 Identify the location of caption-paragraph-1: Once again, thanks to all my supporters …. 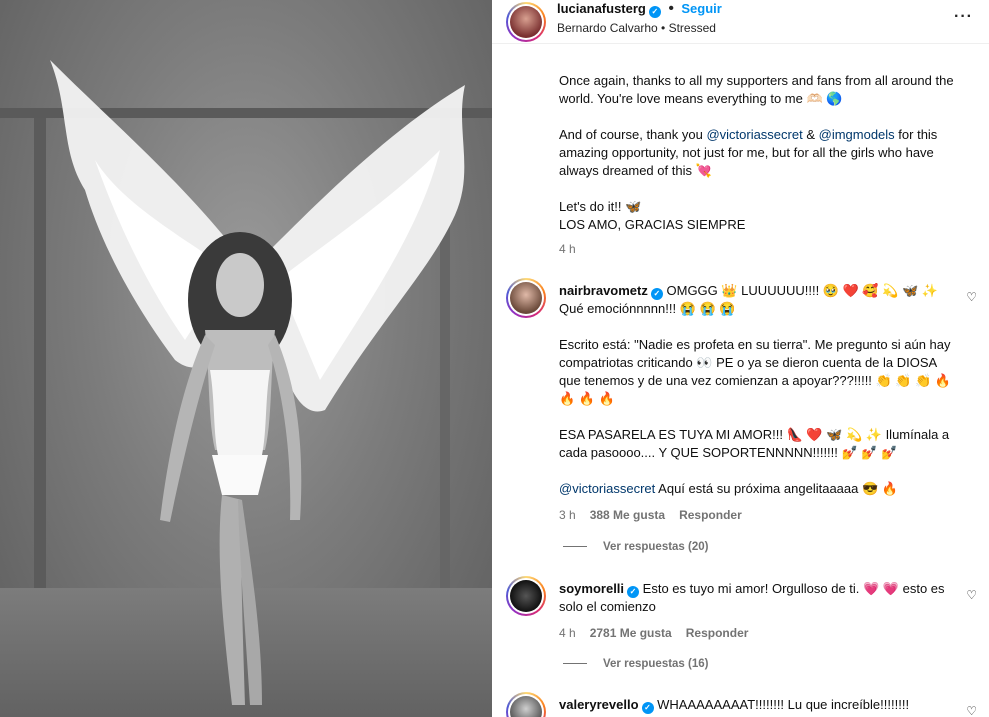
(756, 89).